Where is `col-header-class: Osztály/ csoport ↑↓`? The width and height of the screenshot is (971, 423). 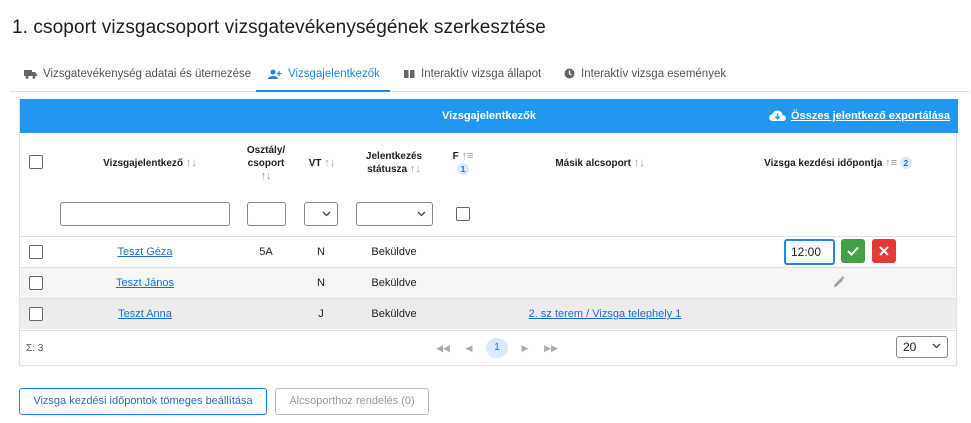 col-header-class: Osztály/ csoport ↑↓ is located at coordinates (266, 163).